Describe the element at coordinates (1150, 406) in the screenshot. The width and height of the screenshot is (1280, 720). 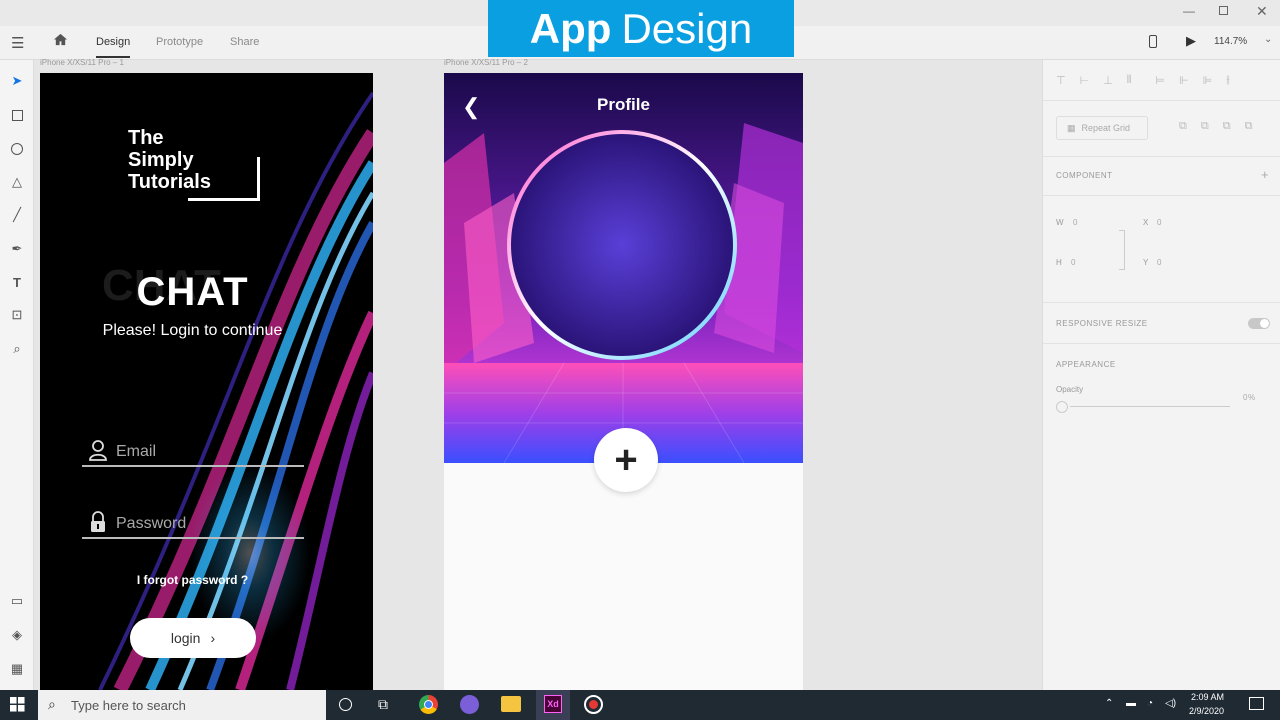
I see `opacity-slider-track` at that location.